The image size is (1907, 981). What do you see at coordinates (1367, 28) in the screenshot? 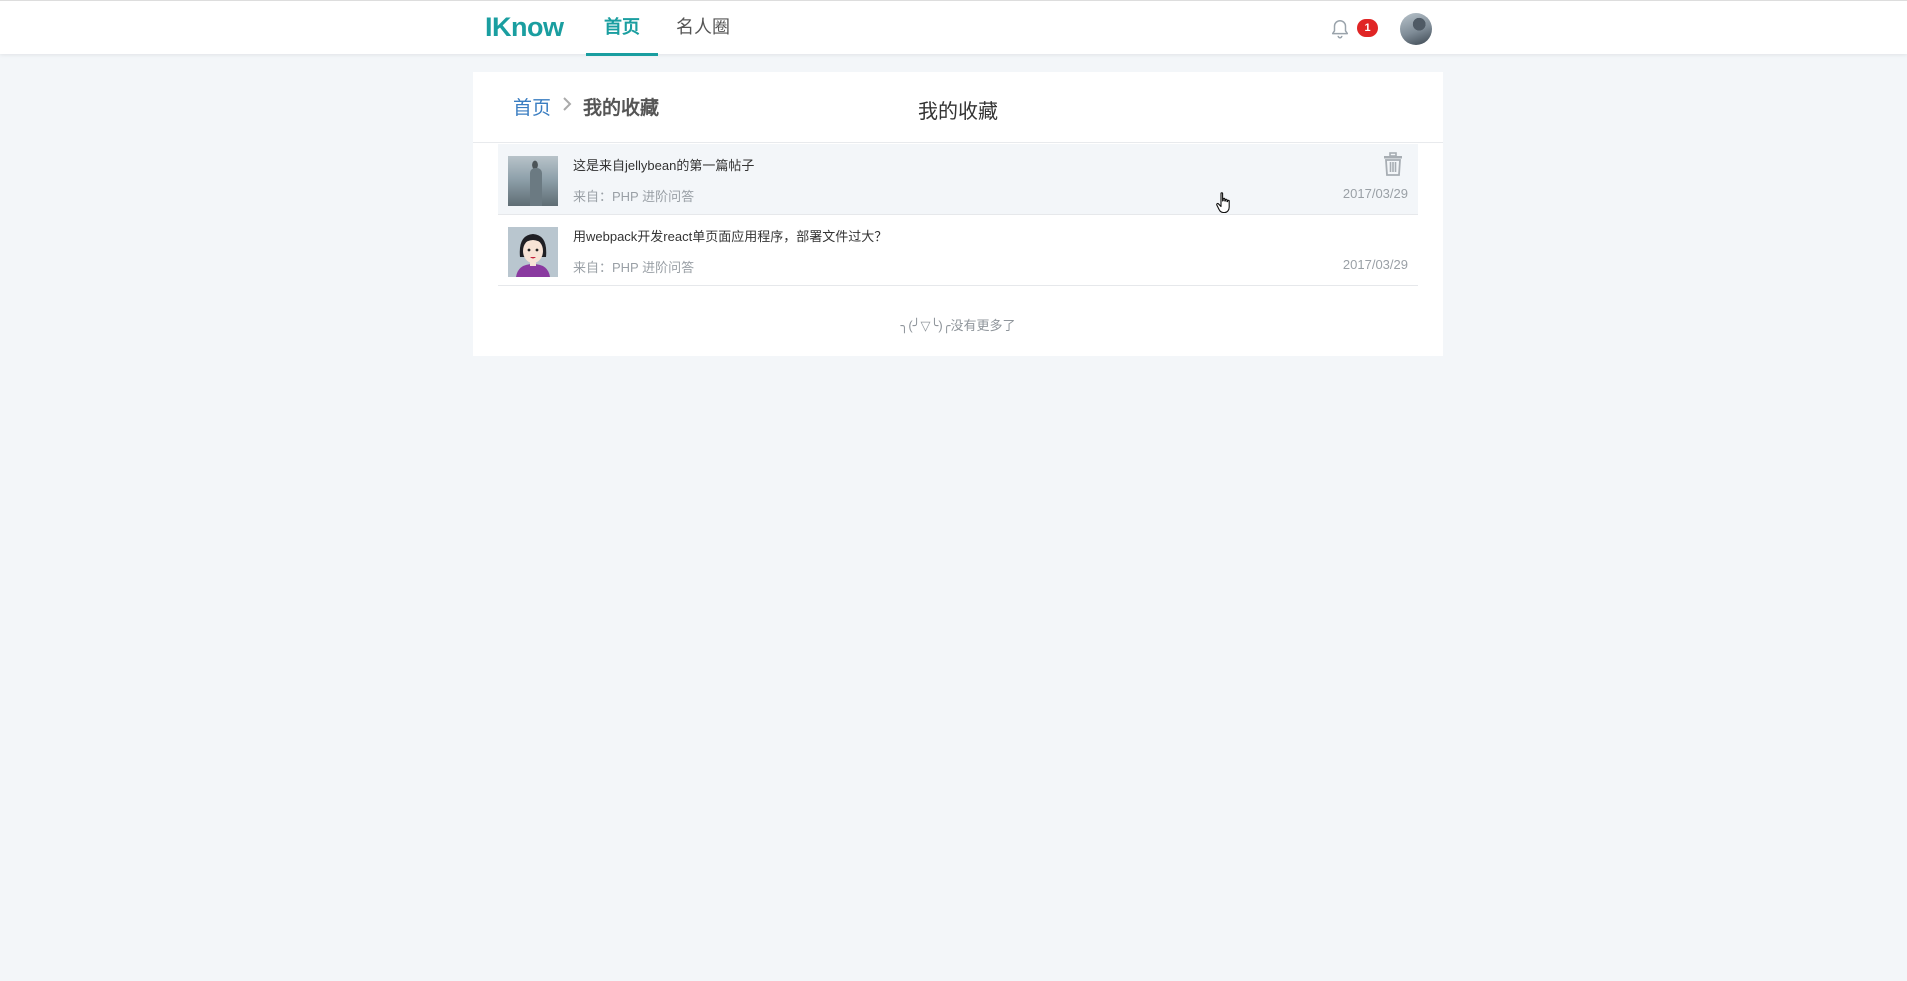
I see `notification-badge: 1` at bounding box center [1367, 28].